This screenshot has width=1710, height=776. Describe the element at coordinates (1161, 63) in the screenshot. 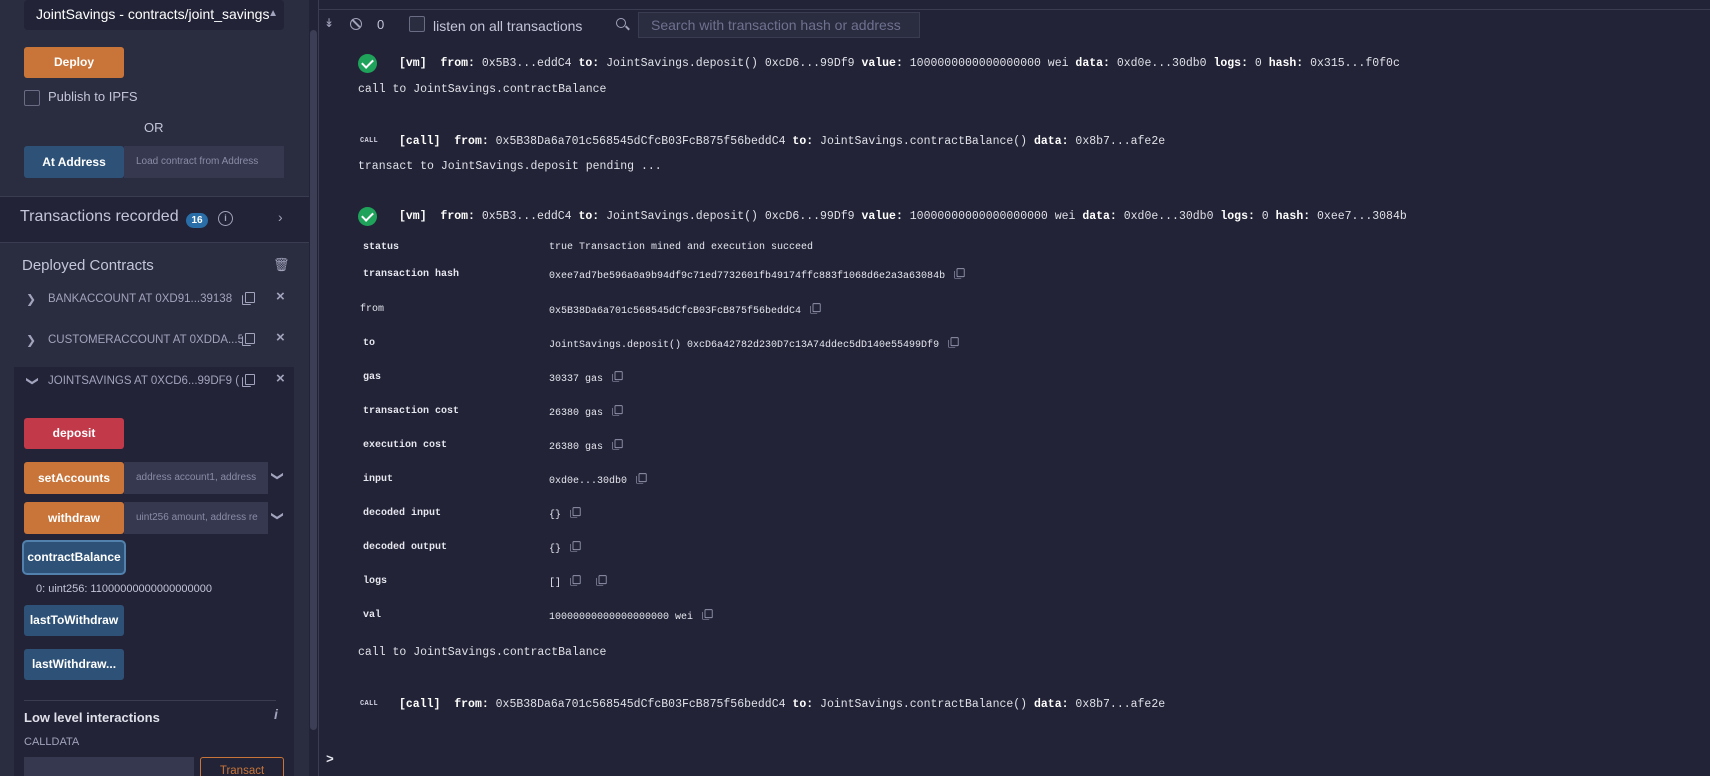

I see `tx-data: 0xd0e...30db0` at that location.